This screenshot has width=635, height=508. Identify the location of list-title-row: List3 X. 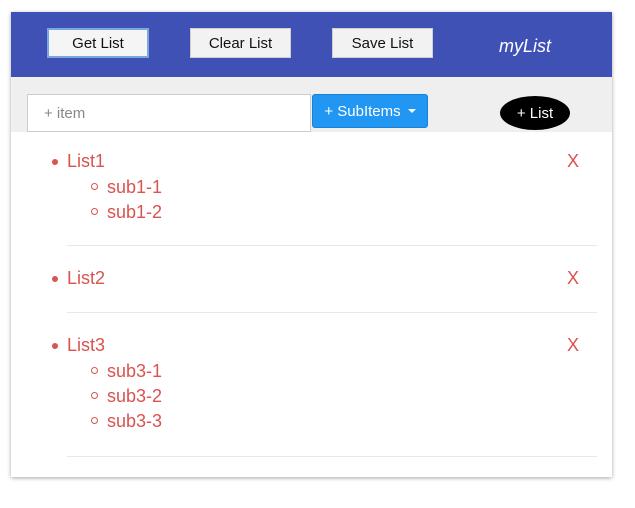
(311, 346).